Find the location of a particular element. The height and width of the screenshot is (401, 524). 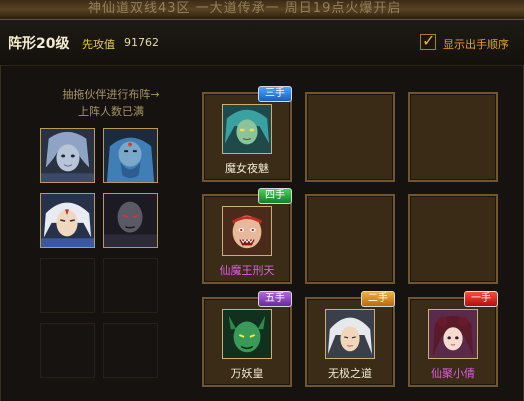

hero-name: 仙魔王刑天 is located at coordinates (247, 270).